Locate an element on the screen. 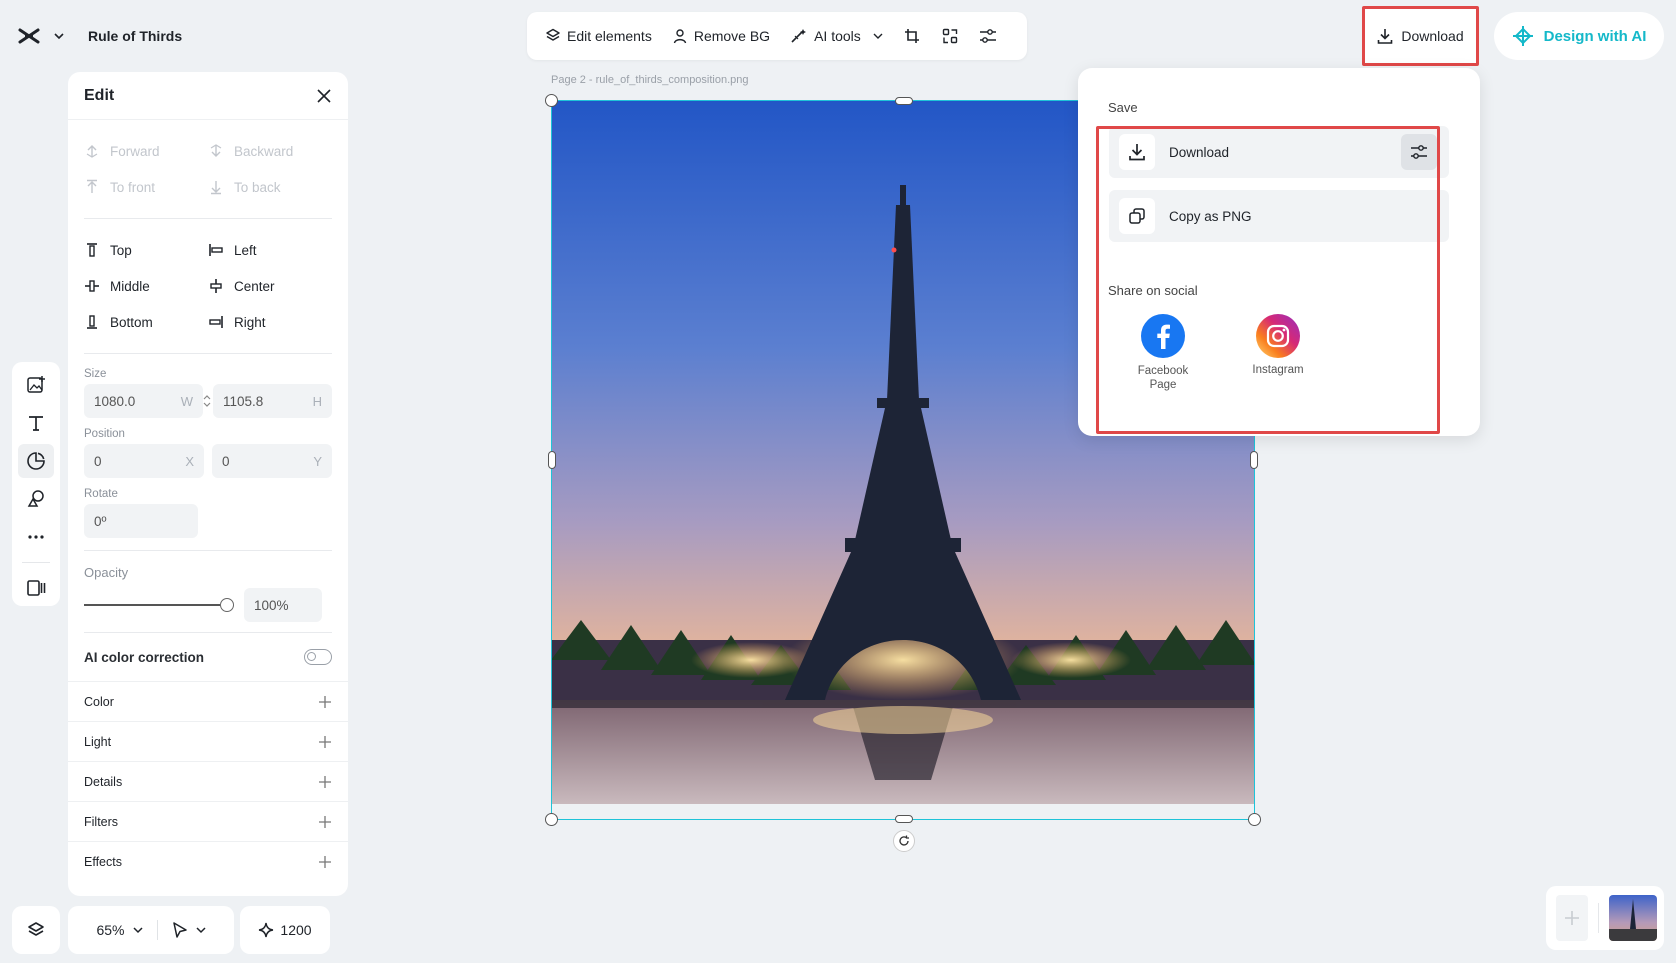 This screenshot has height=963, width=1676. section-details: Details is located at coordinates (208, 781).